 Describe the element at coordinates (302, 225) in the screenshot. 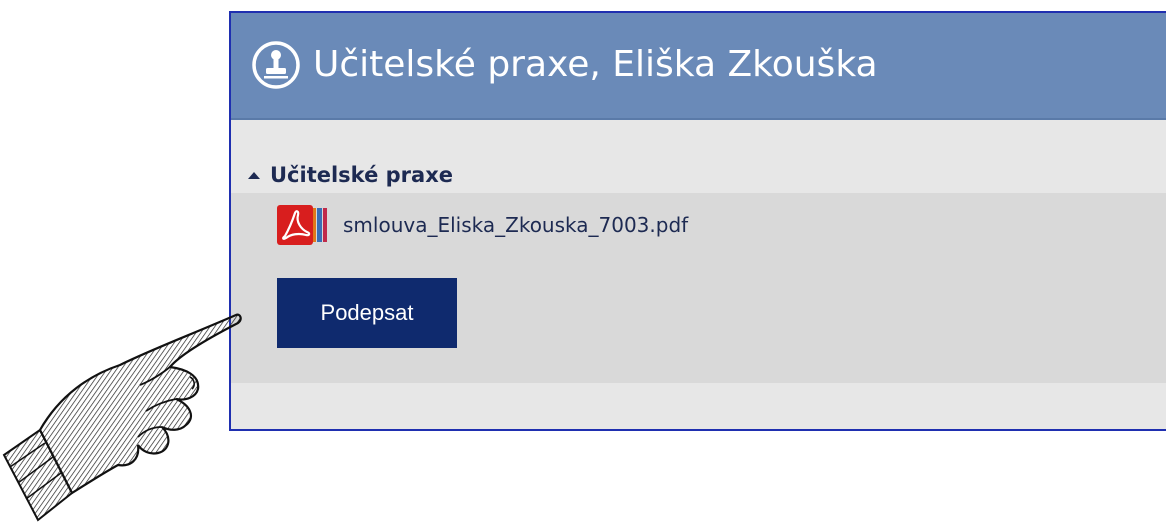

I see `pdf-file-icon` at that location.